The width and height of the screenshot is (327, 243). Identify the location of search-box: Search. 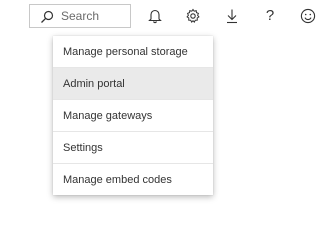
(80, 16).